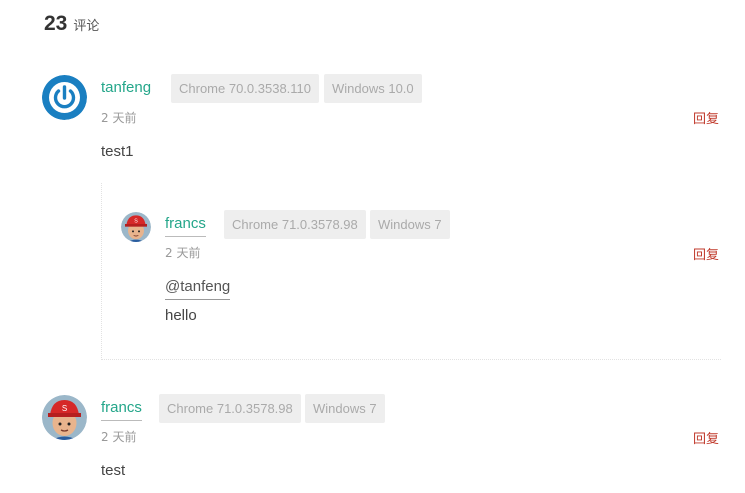 The width and height of the screenshot is (745, 493). I want to click on comment-text: test, so click(113, 470).